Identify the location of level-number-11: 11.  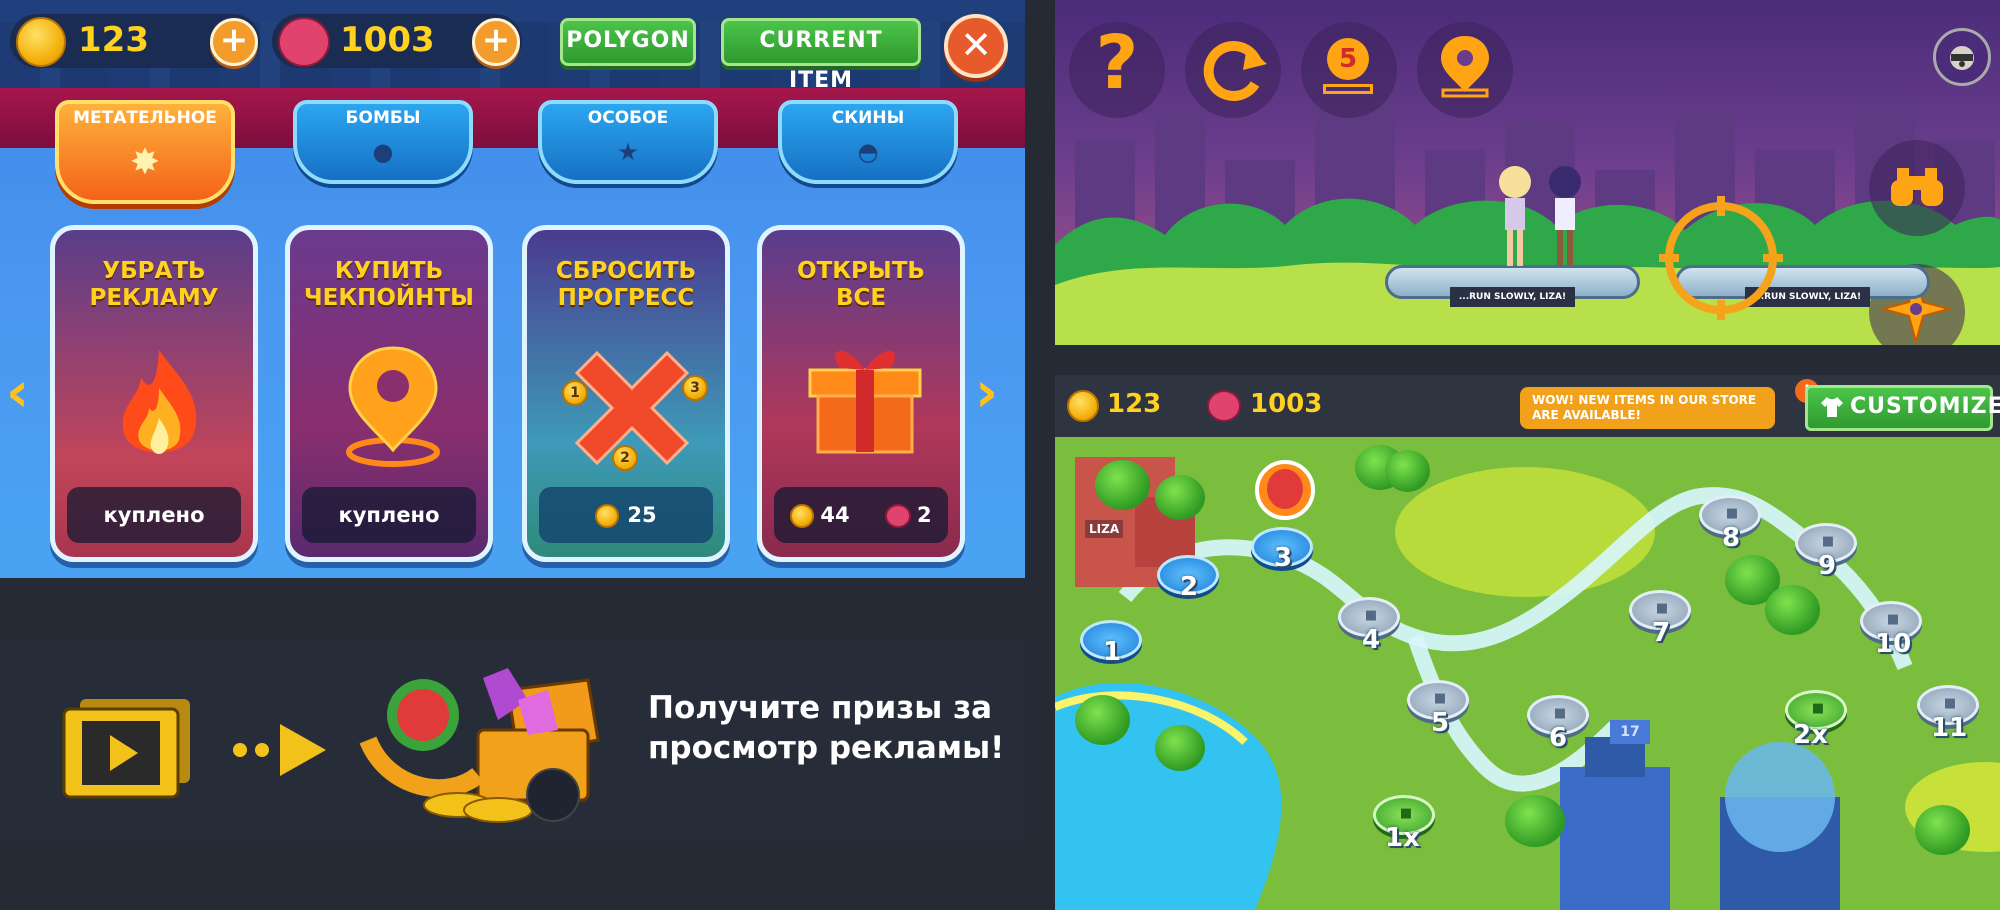
(1949, 728).